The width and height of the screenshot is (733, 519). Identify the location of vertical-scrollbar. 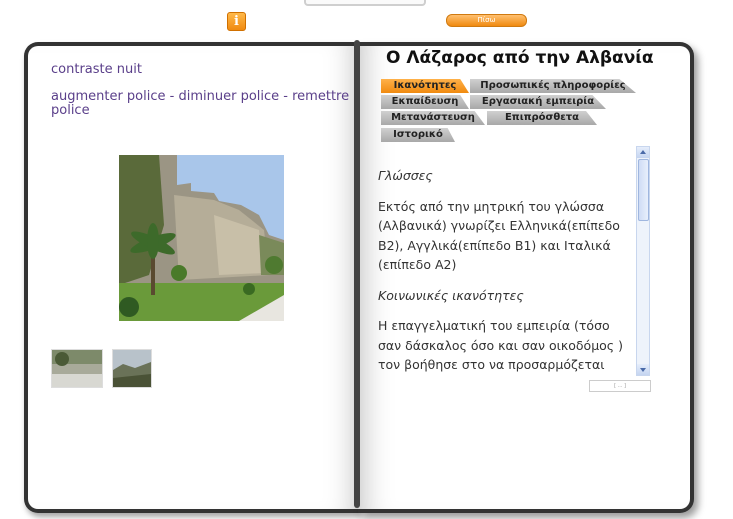
(643, 261).